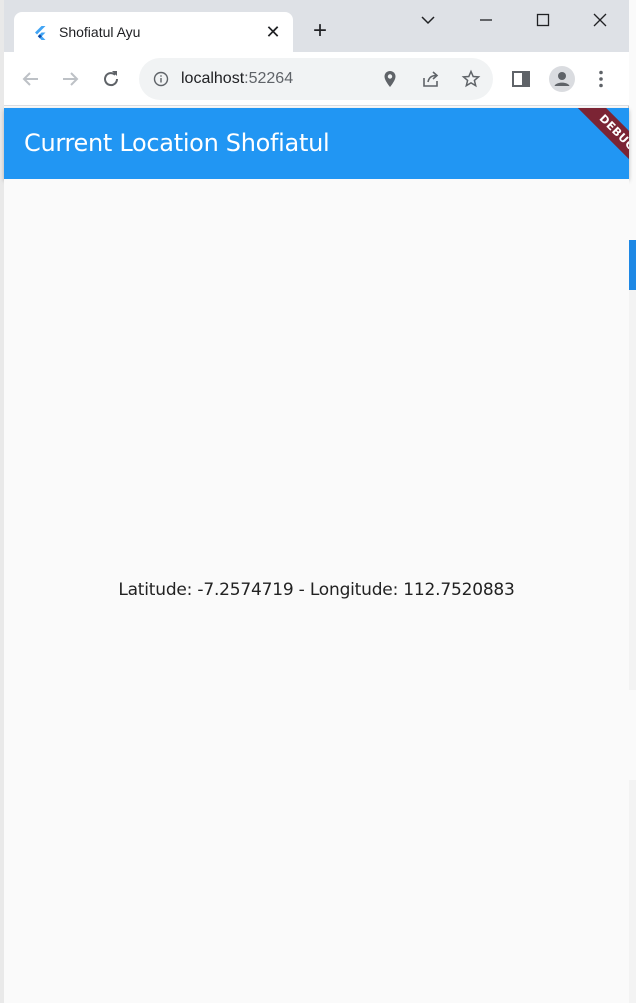  Describe the element at coordinates (632, 501) in the screenshot. I see `background-window-edge-right` at that location.